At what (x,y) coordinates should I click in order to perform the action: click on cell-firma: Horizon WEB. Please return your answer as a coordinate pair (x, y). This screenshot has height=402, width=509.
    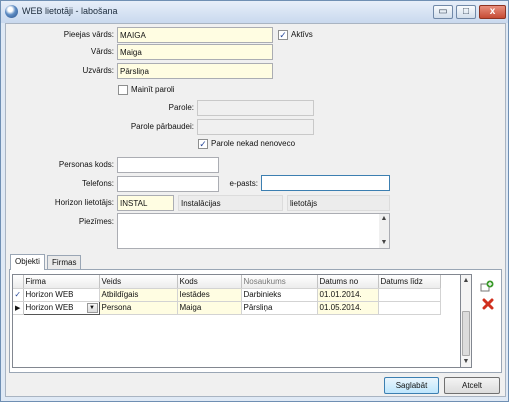
    Looking at the image, I should click on (61, 295).